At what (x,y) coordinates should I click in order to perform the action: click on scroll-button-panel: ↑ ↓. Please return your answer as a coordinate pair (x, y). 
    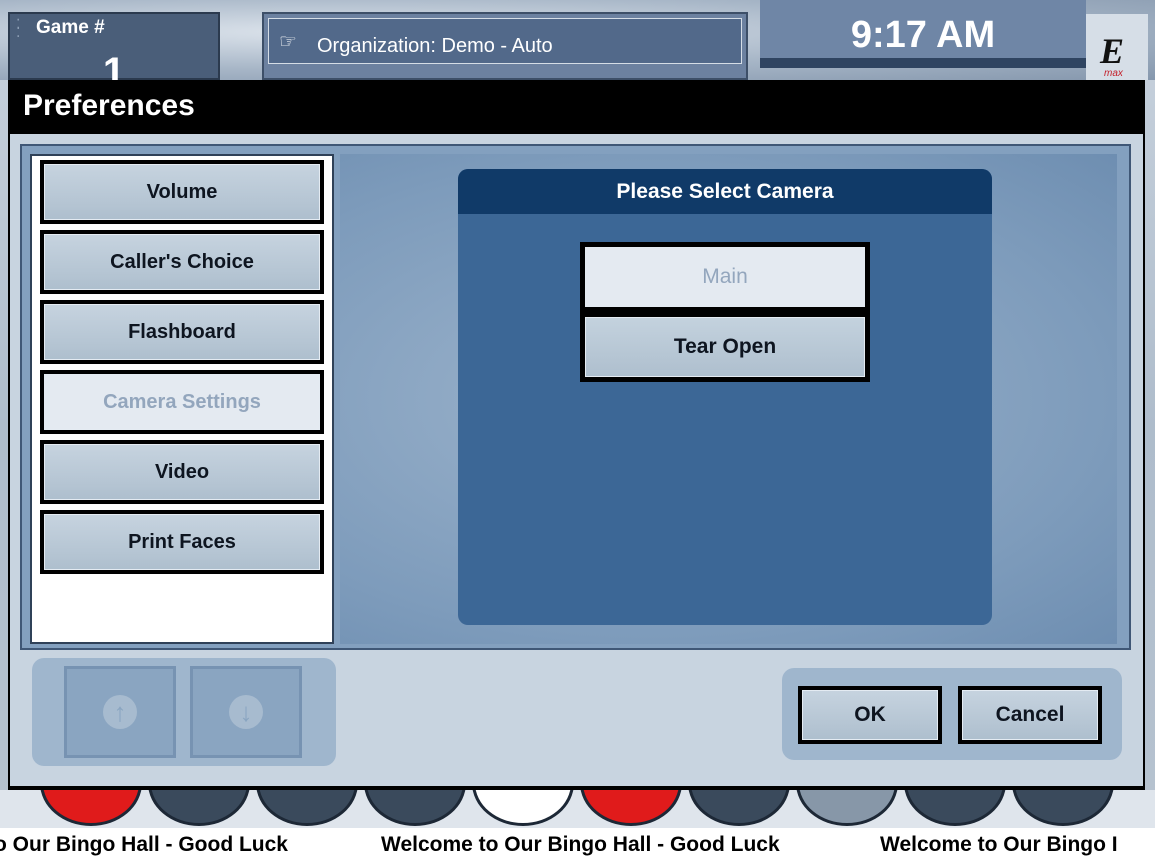
    Looking at the image, I should click on (184, 712).